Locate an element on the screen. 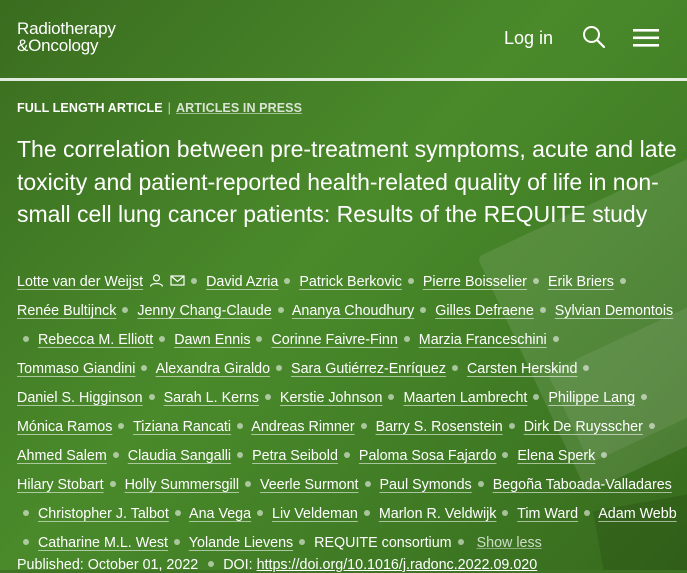 This screenshot has height=573, width=687. author-link: Veerle Surmont is located at coordinates (309, 485).